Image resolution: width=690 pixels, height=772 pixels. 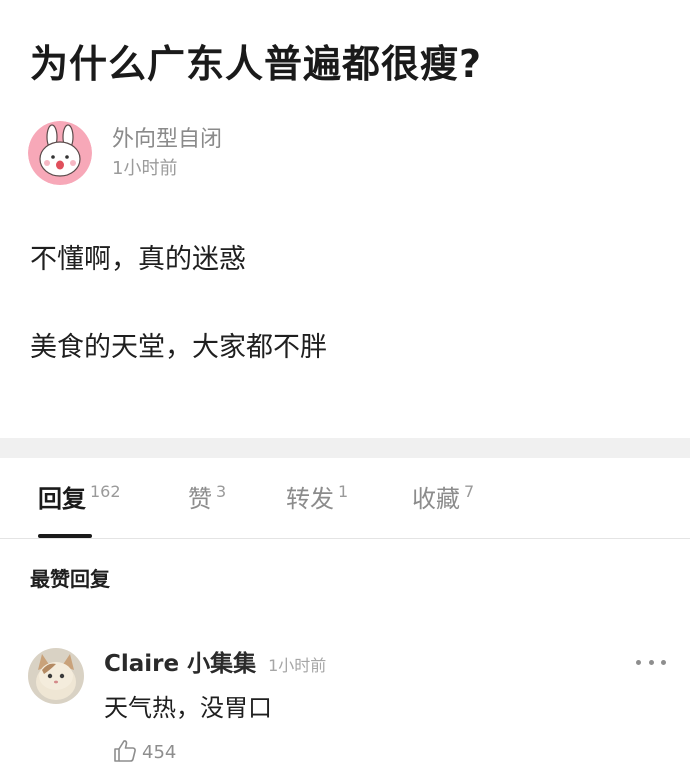 What do you see at coordinates (188, 708) in the screenshot?
I see `comment-text: 天气热，没胃口` at bounding box center [188, 708].